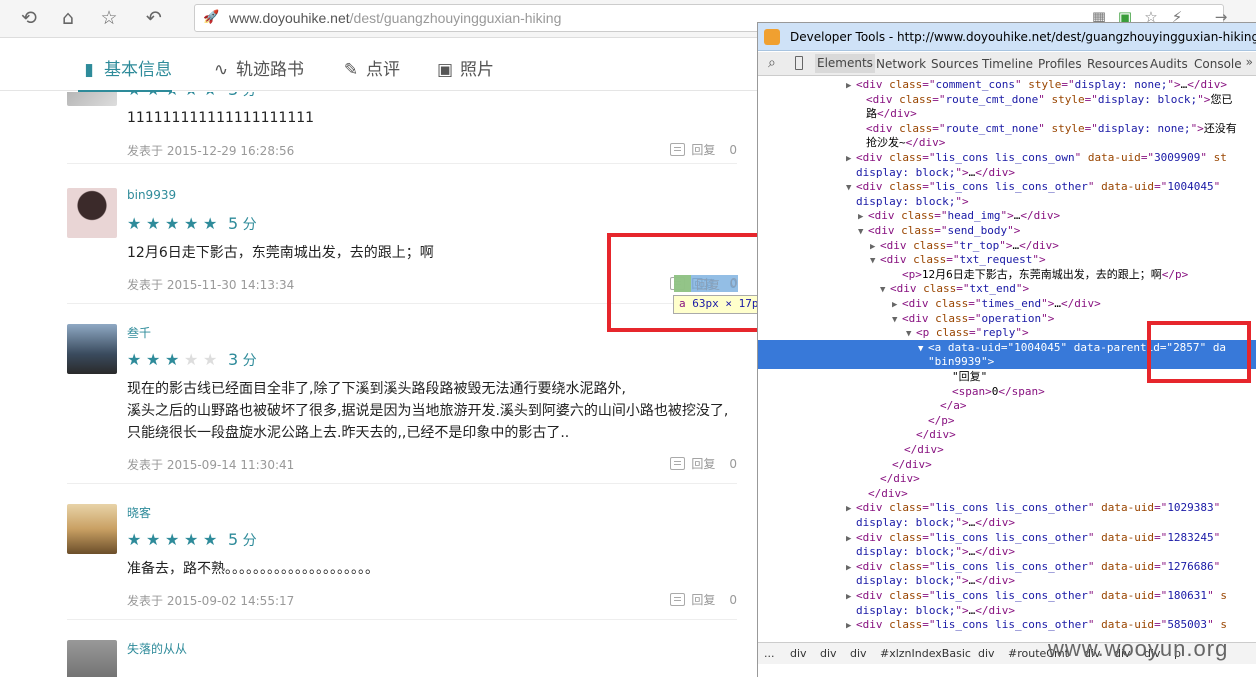 The height and width of the screenshot is (677, 1256). Describe the element at coordinates (837, 113) in the screenshot. I see `dom-node-line: 路</div>` at that location.